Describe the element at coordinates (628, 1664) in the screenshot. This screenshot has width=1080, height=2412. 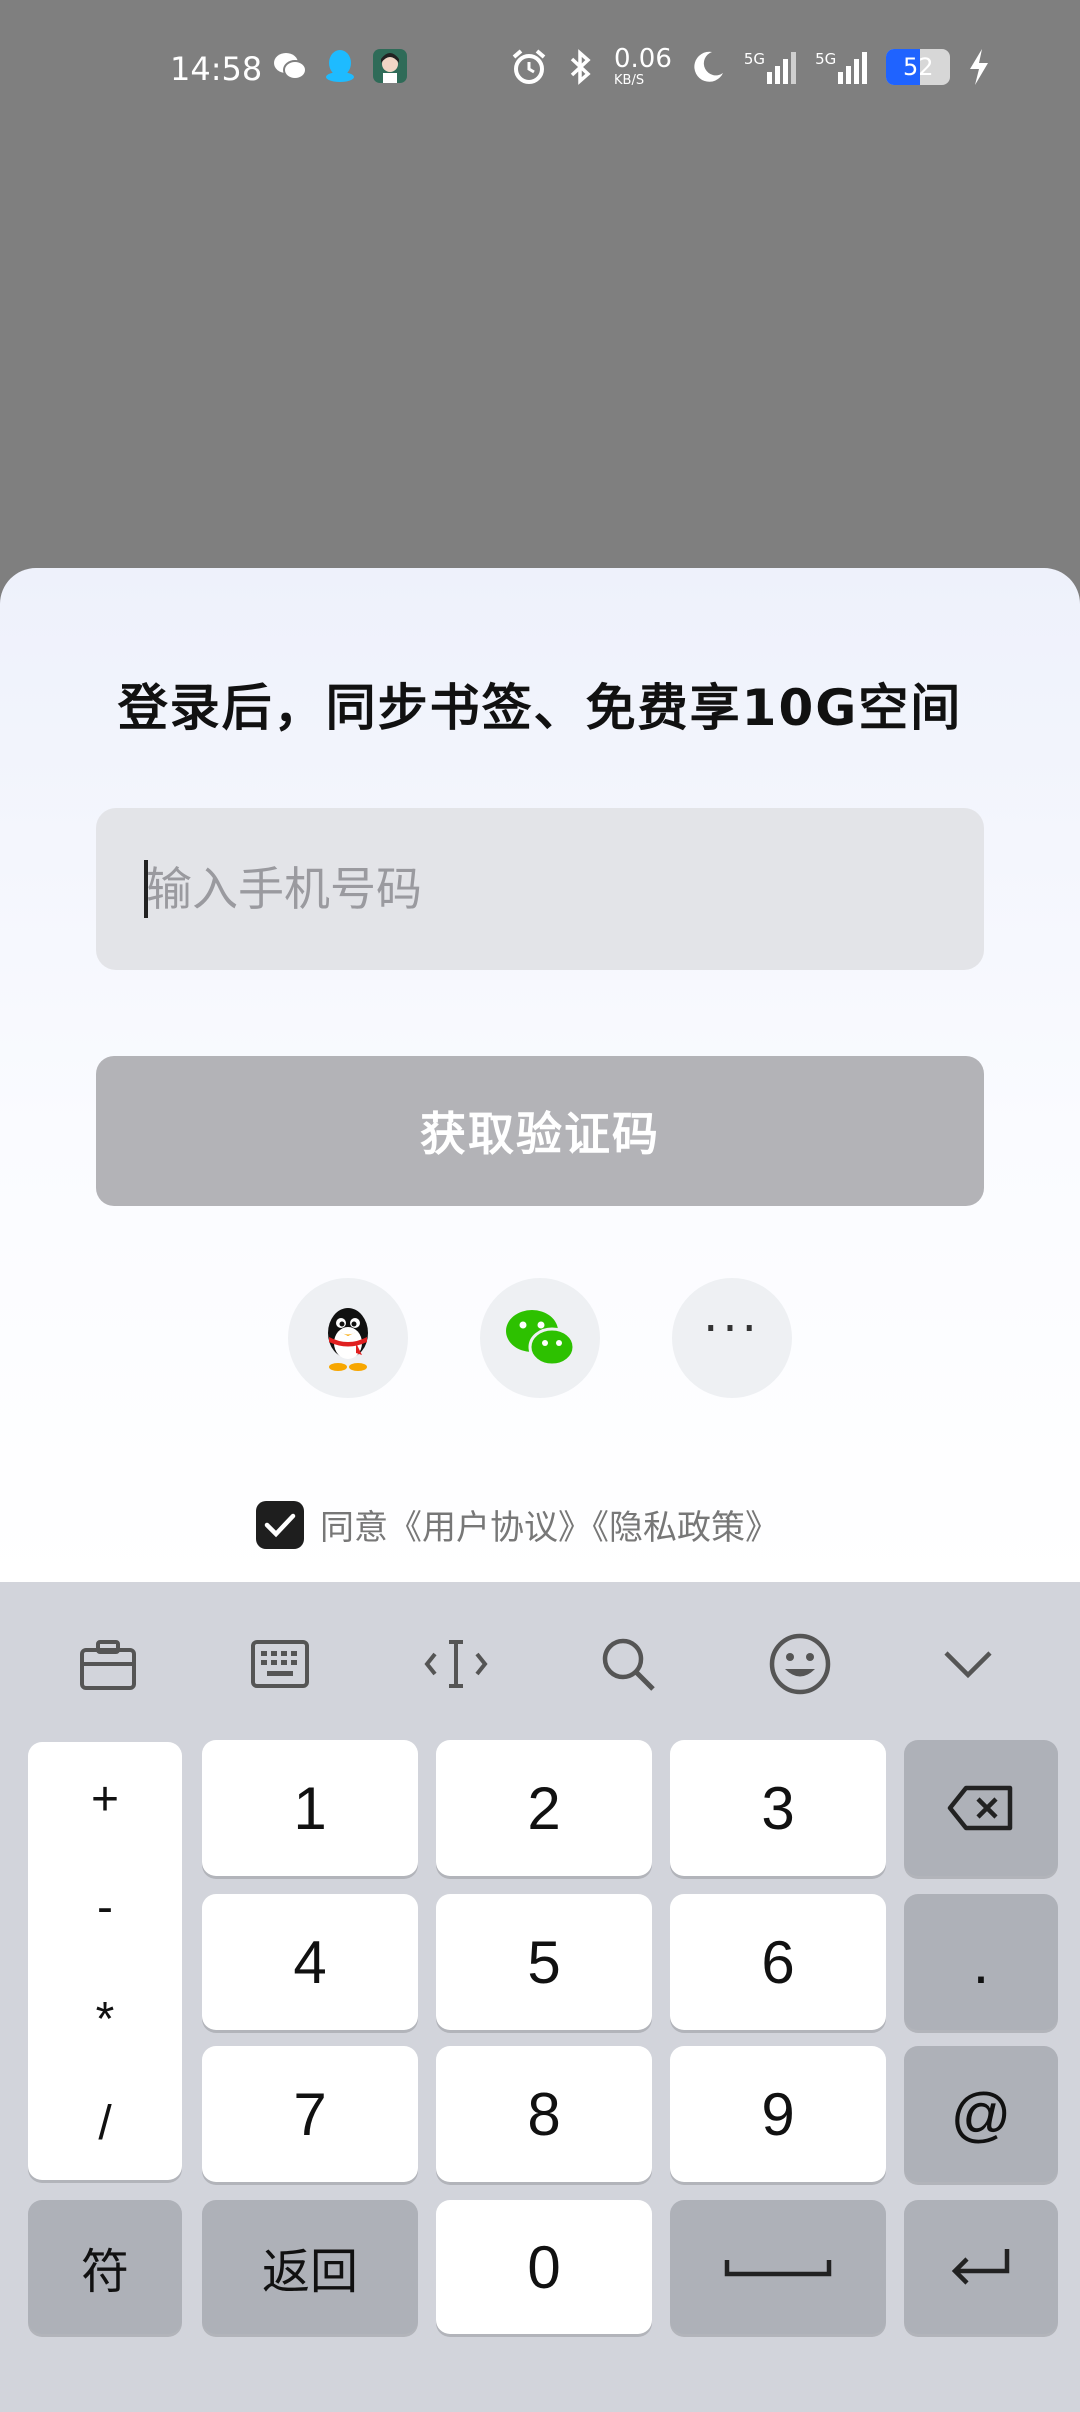
I see `search-icon` at that location.